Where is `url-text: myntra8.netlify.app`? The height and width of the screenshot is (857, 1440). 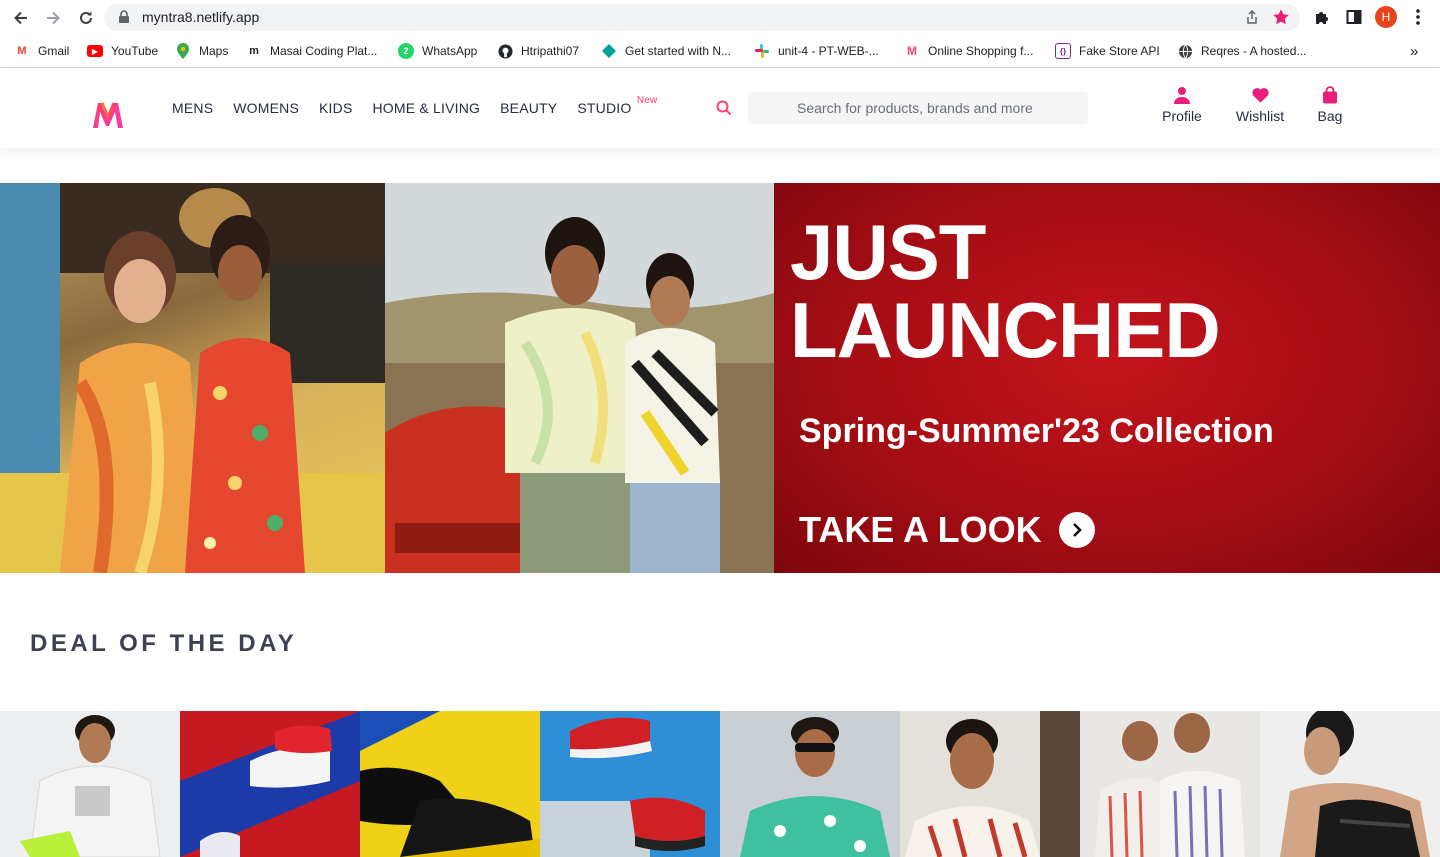
url-text: myntra8.netlify.app is located at coordinates (201, 17).